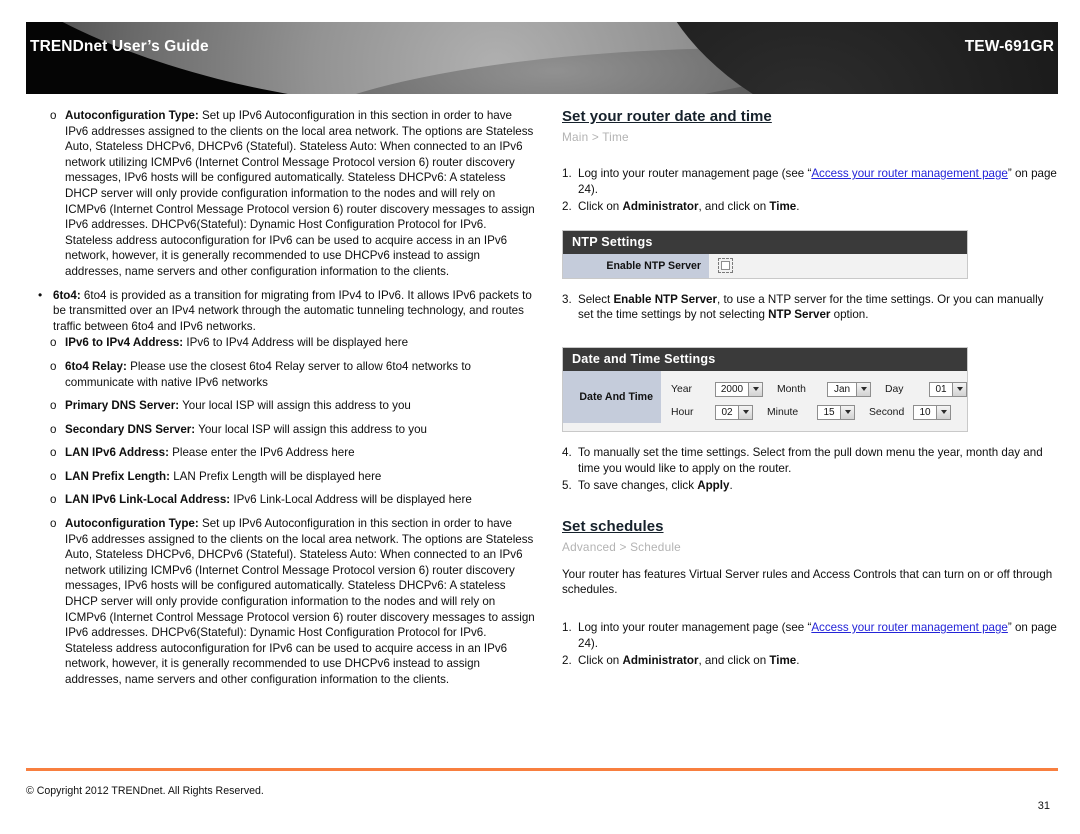 The image size is (1080, 834). What do you see at coordinates (765, 242) in the screenshot?
I see `ntp-settings-title: NTP Settings` at bounding box center [765, 242].